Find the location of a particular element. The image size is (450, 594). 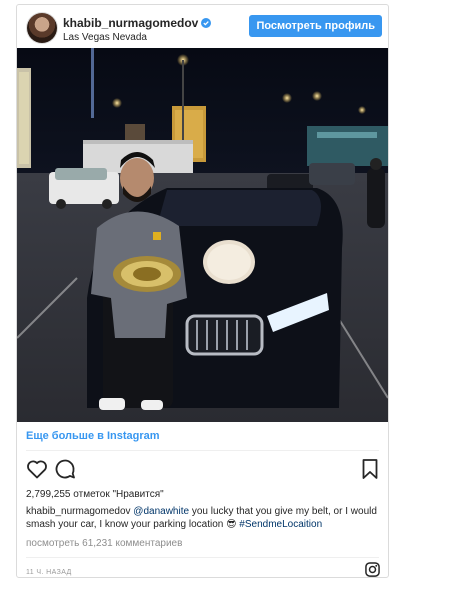

username: khabib_nurmagomedov is located at coordinates (130, 23).